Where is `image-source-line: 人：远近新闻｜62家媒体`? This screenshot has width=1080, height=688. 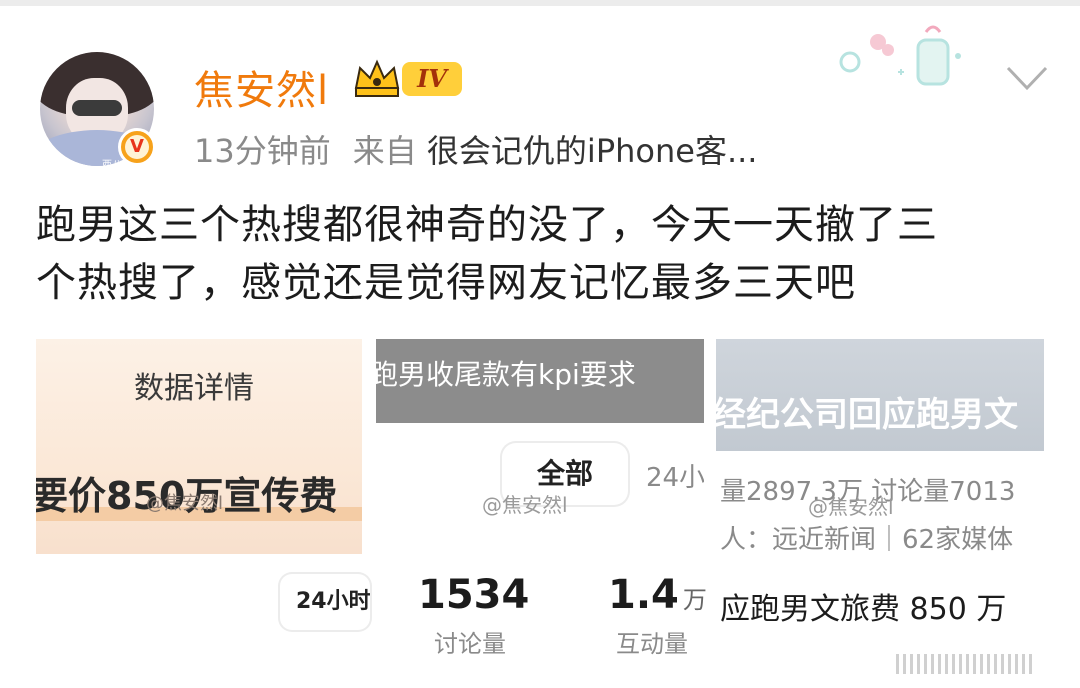 image-source-line: 人：远近新闻｜62家媒体 is located at coordinates (867, 539).